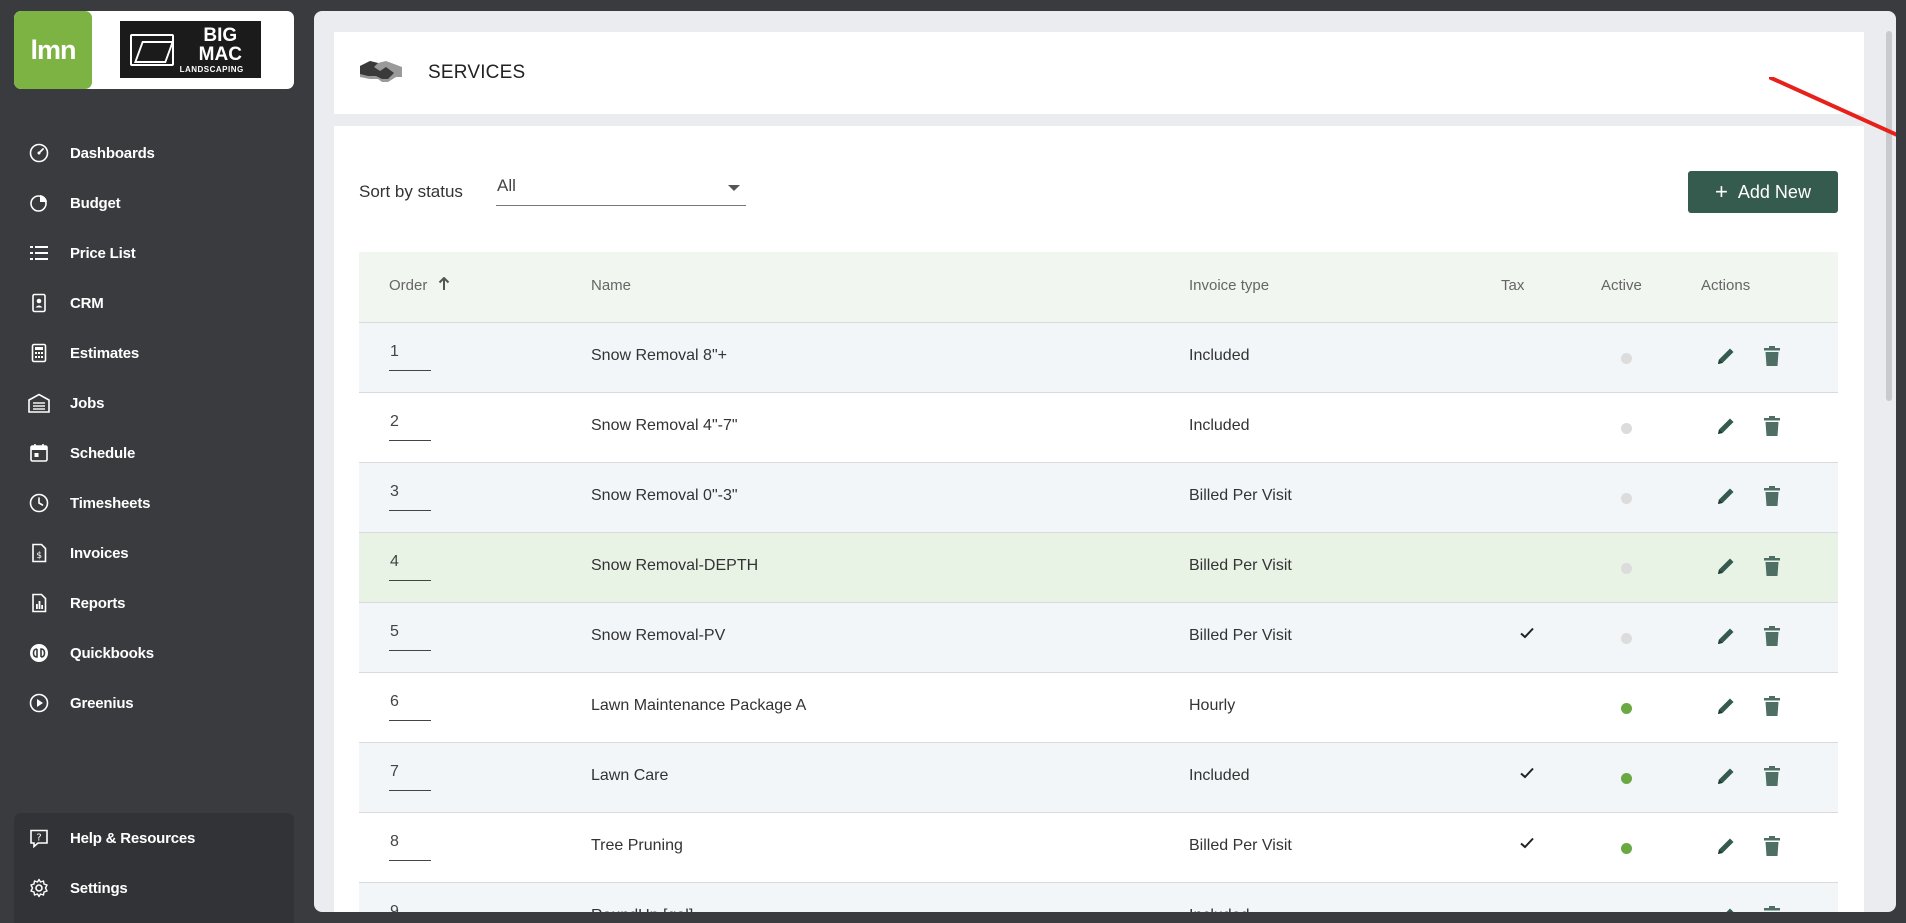 The image size is (1906, 923). Describe the element at coordinates (157, 403) in the screenshot. I see `sidebar-item-jobs: Jobs` at that location.